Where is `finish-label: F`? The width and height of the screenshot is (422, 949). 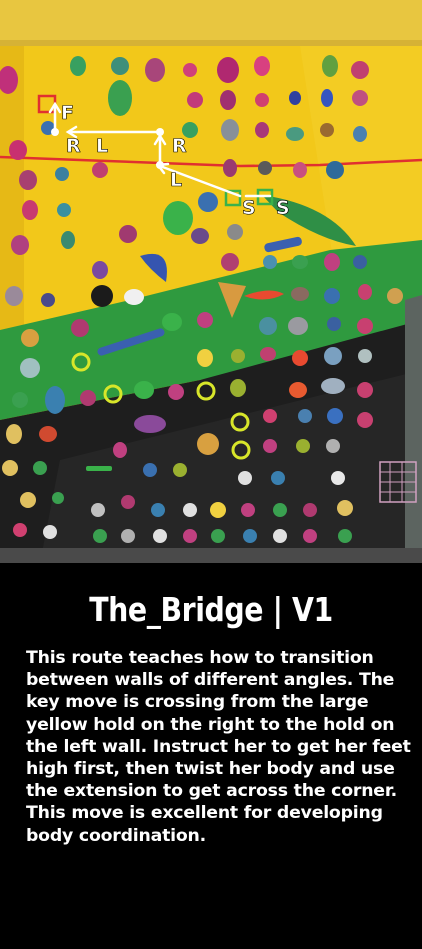 finish-label: F is located at coordinates (67, 113).